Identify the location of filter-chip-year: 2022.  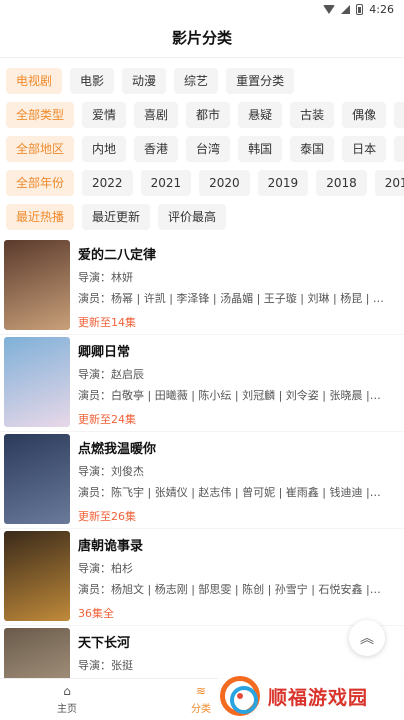
(107, 183).